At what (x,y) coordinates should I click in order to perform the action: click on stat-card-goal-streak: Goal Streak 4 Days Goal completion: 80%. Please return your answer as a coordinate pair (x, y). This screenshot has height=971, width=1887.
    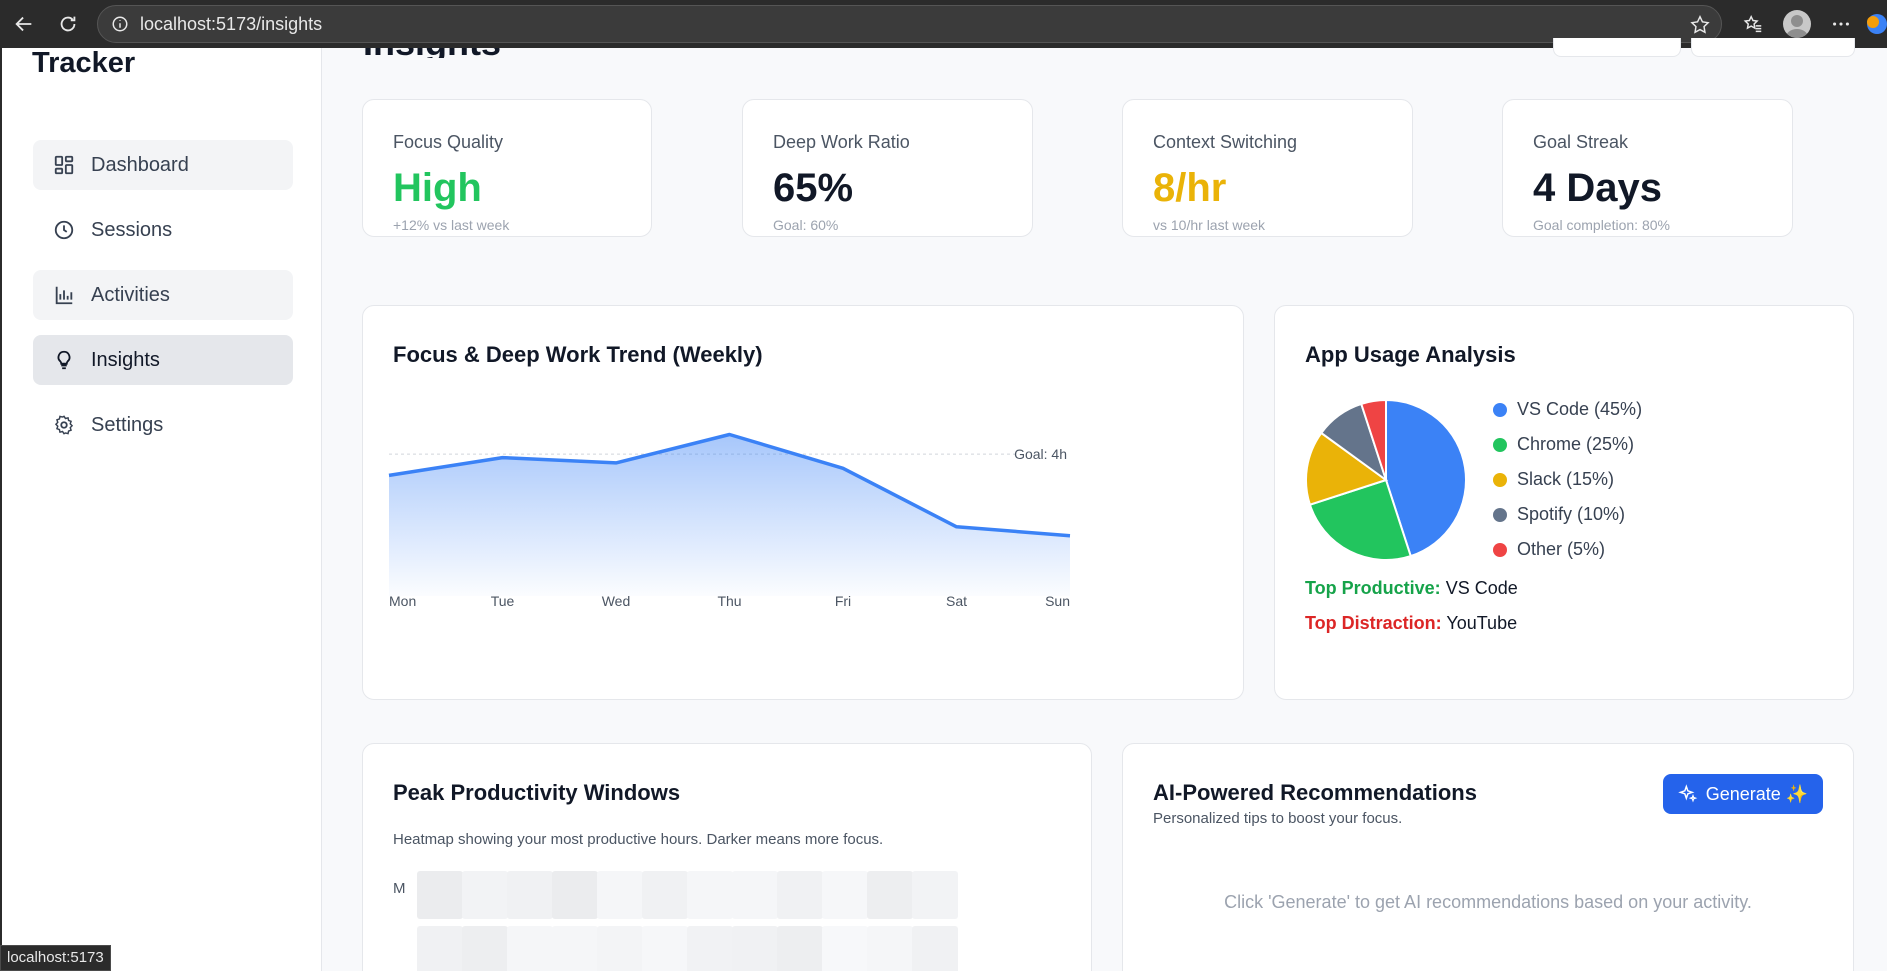
    Looking at the image, I should click on (1647, 168).